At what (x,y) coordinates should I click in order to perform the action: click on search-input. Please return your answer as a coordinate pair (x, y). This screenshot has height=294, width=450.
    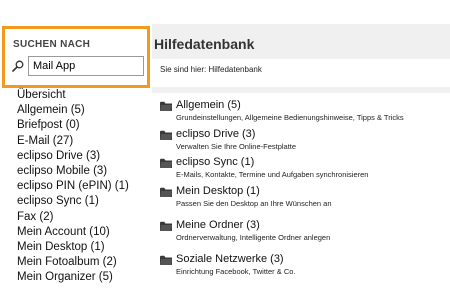
    Looking at the image, I should click on (86, 66).